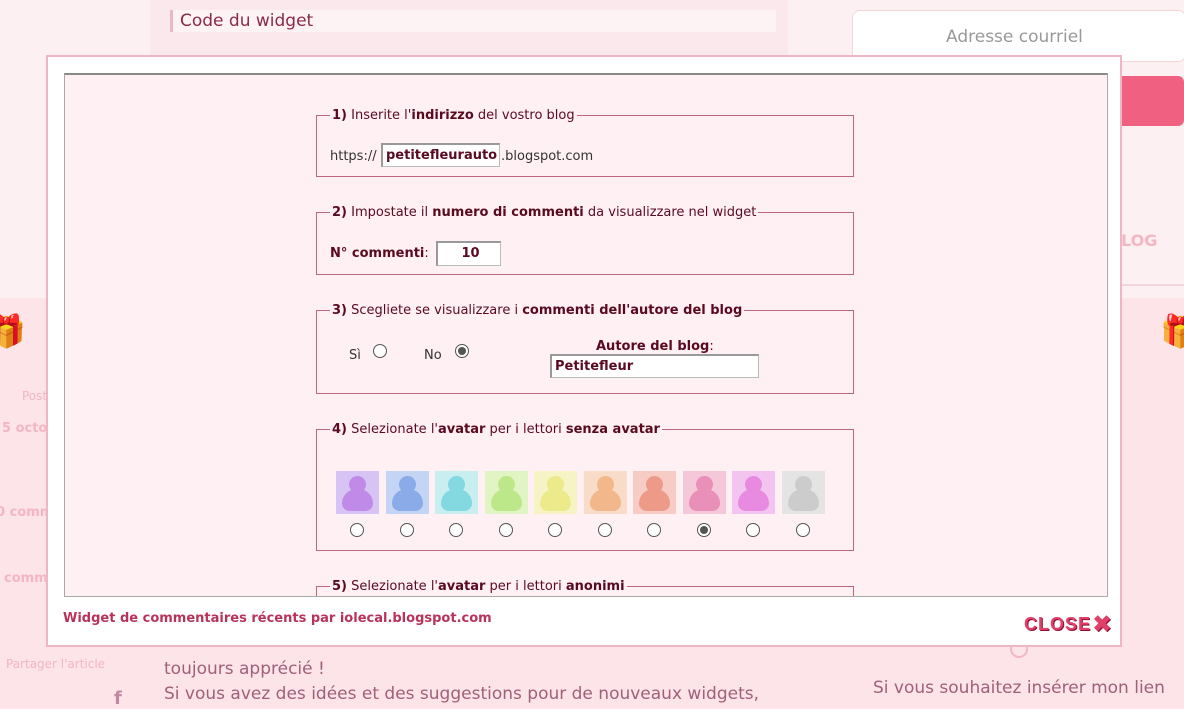  Describe the element at coordinates (433, 355) in the screenshot. I see `no-label: No` at that location.